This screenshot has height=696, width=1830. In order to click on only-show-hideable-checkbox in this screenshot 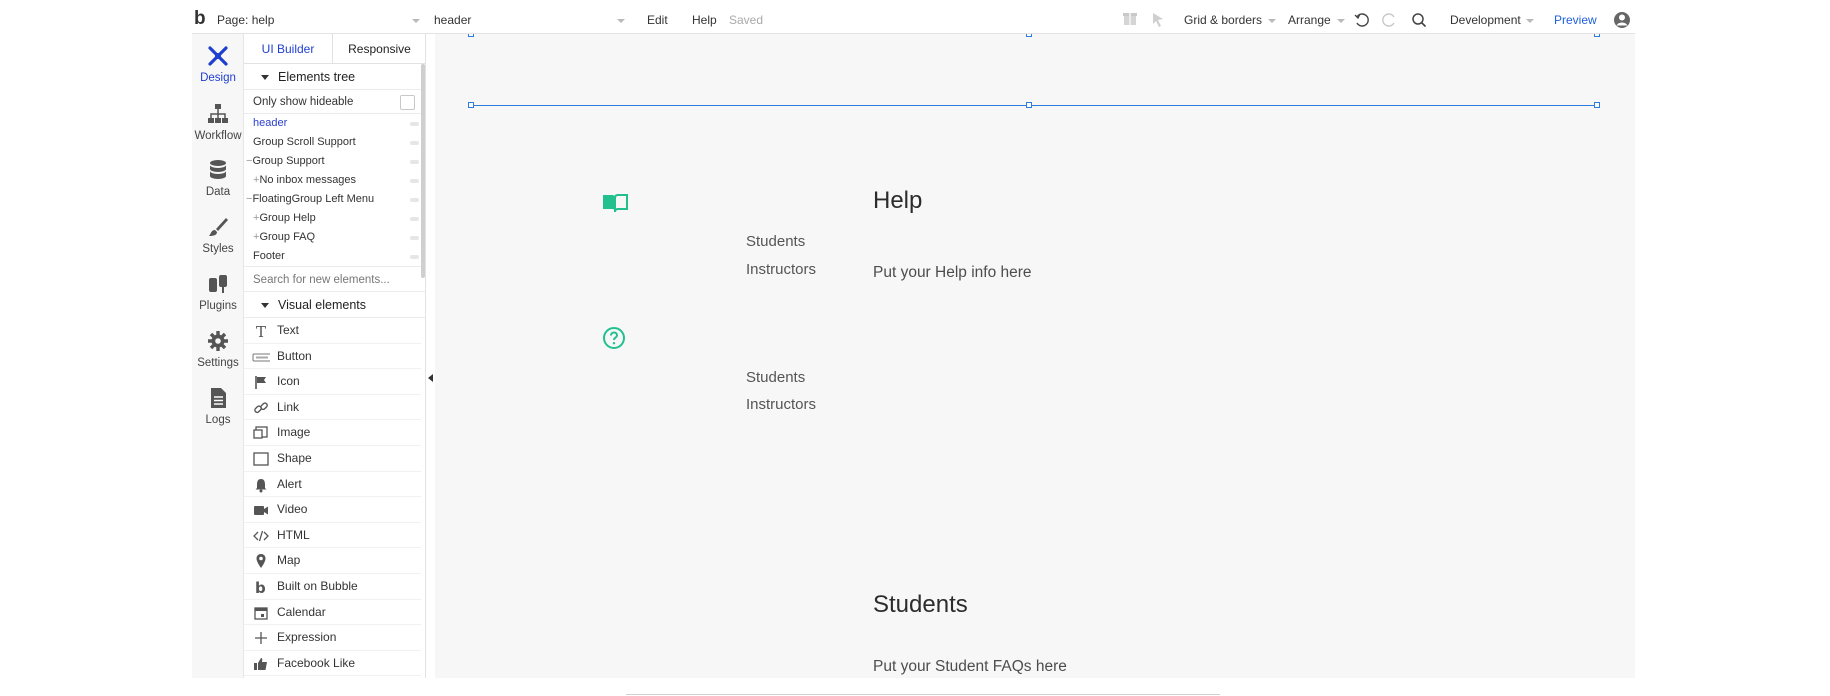, I will do `click(407, 102)`.